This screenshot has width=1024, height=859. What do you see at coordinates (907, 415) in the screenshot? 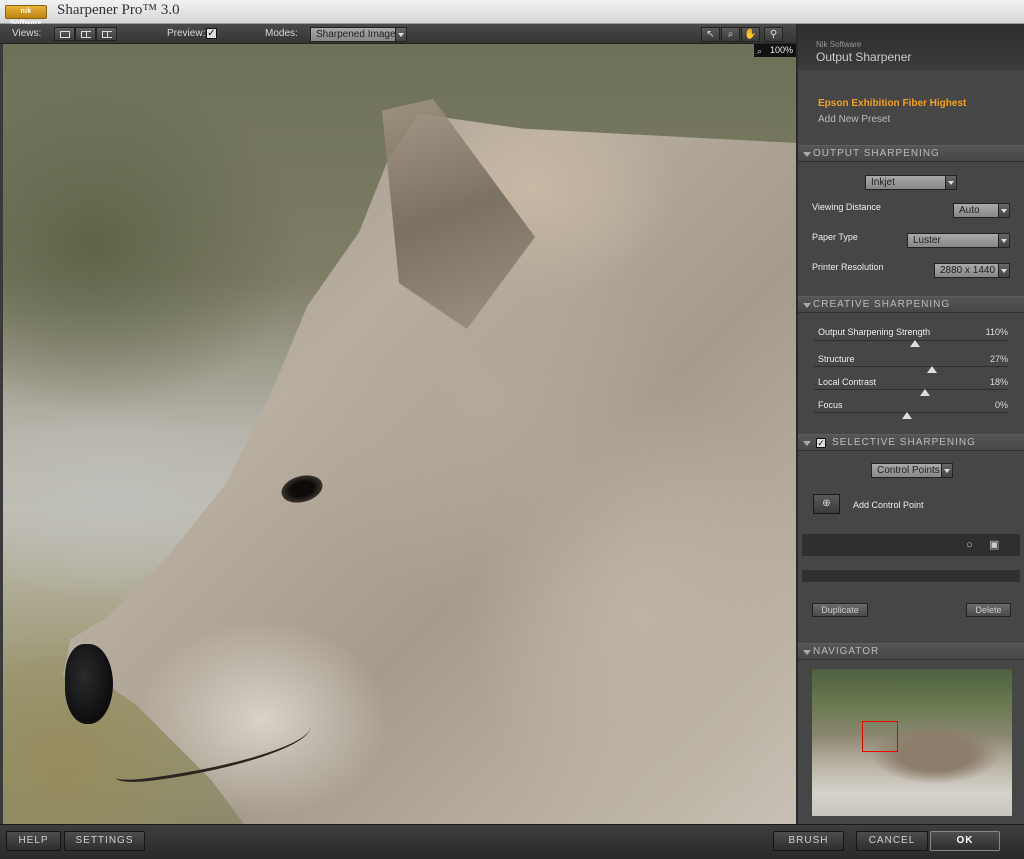
I see `focus-slider-thumb` at bounding box center [907, 415].